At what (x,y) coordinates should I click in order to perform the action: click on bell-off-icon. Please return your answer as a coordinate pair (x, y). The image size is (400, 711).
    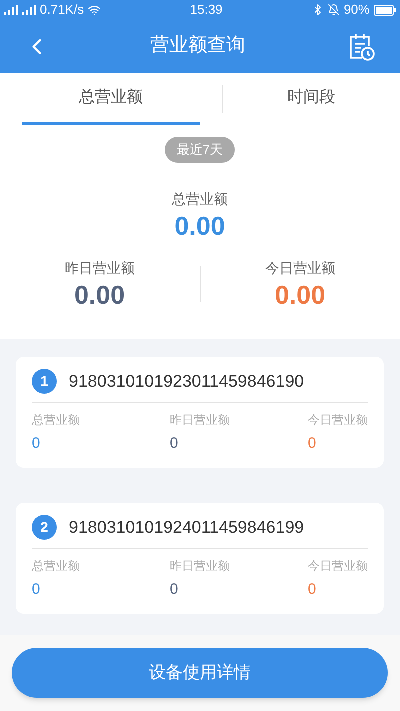
    Looking at the image, I should click on (334, 10).